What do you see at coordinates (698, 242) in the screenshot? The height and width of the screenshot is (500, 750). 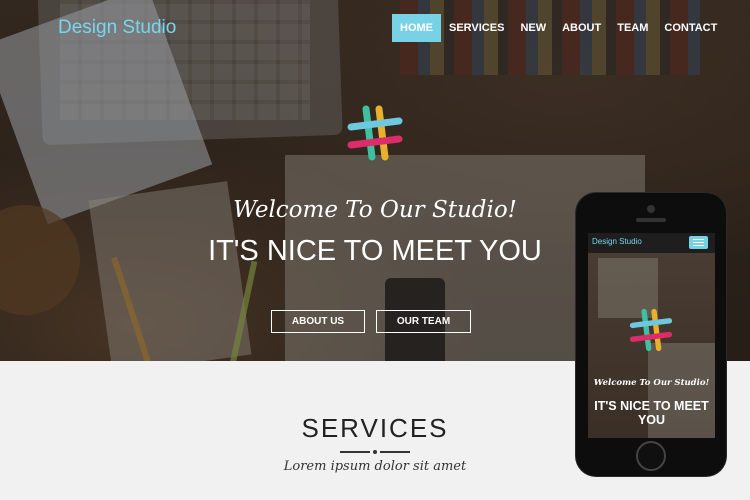 I see `hamburger-menu-icon` at bounding box center [698, 242].